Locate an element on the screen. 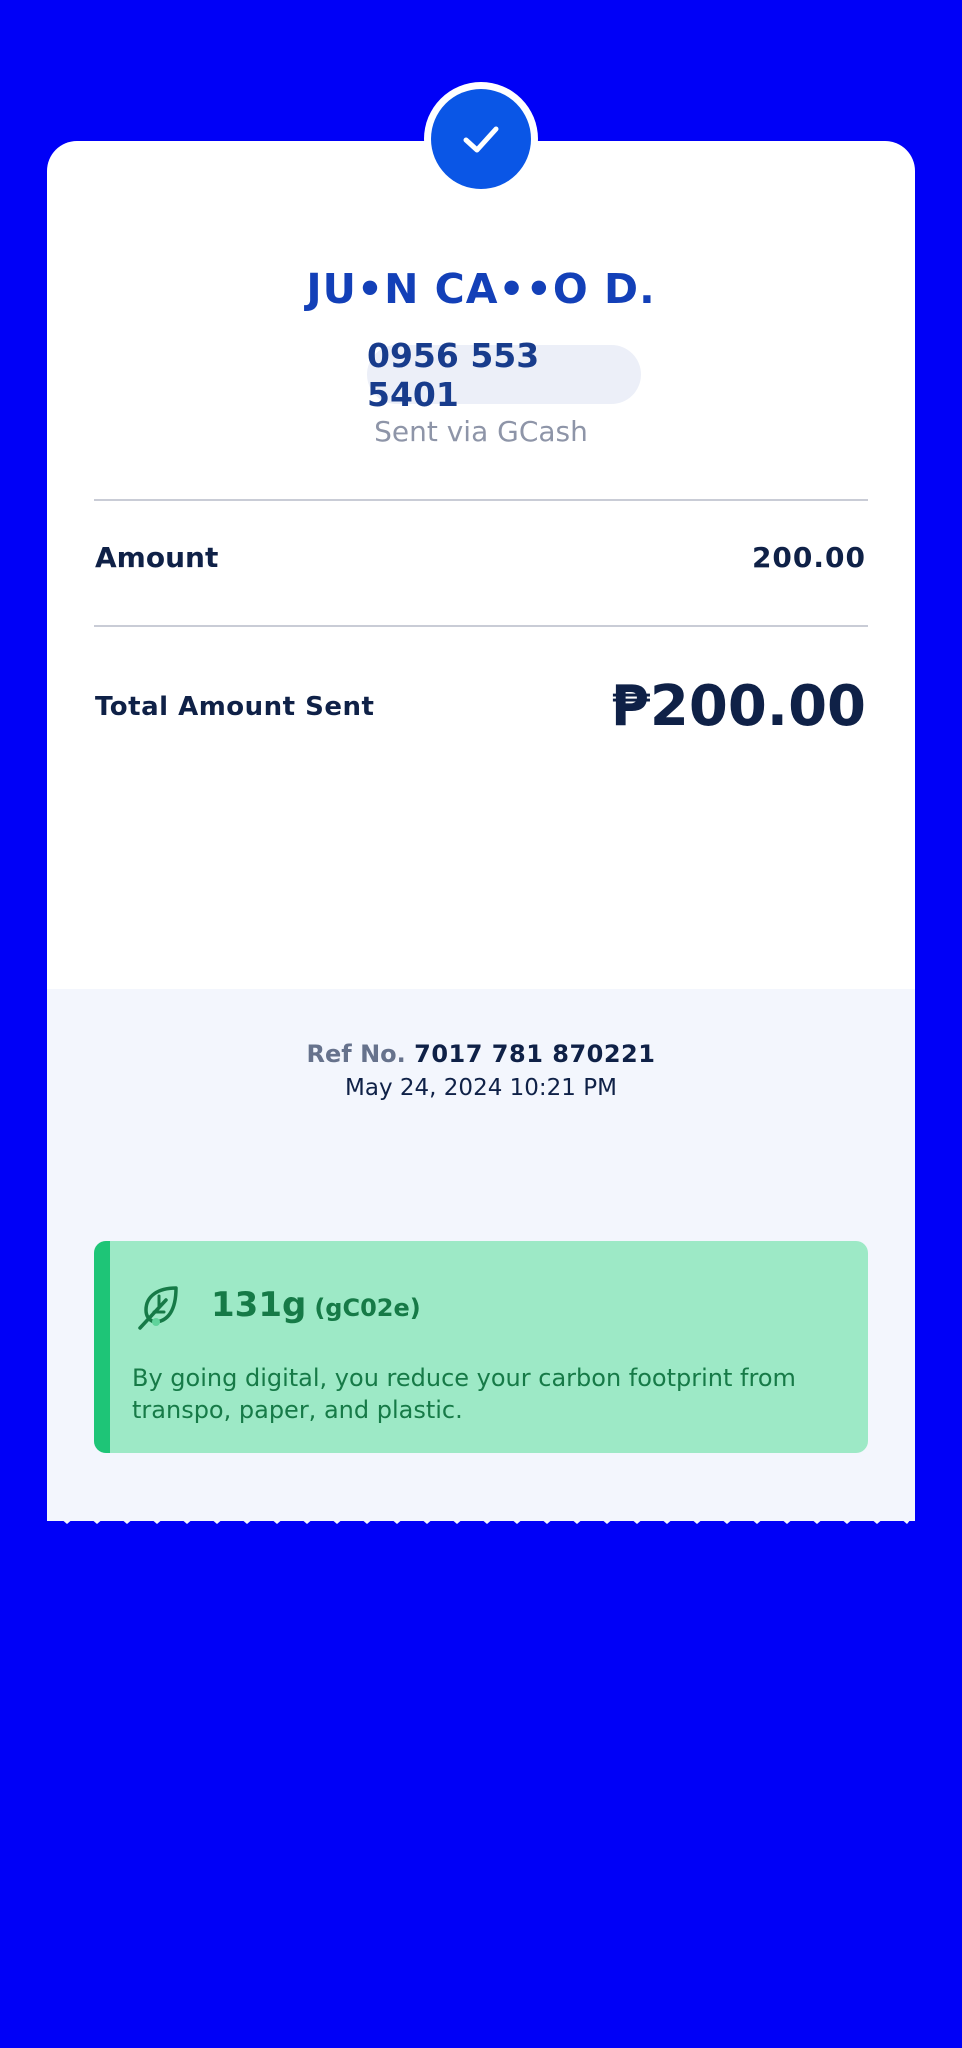 Image resolution: width=962 pixels, height=2048 pixels. success-badge is located at coordinates (481, 139).